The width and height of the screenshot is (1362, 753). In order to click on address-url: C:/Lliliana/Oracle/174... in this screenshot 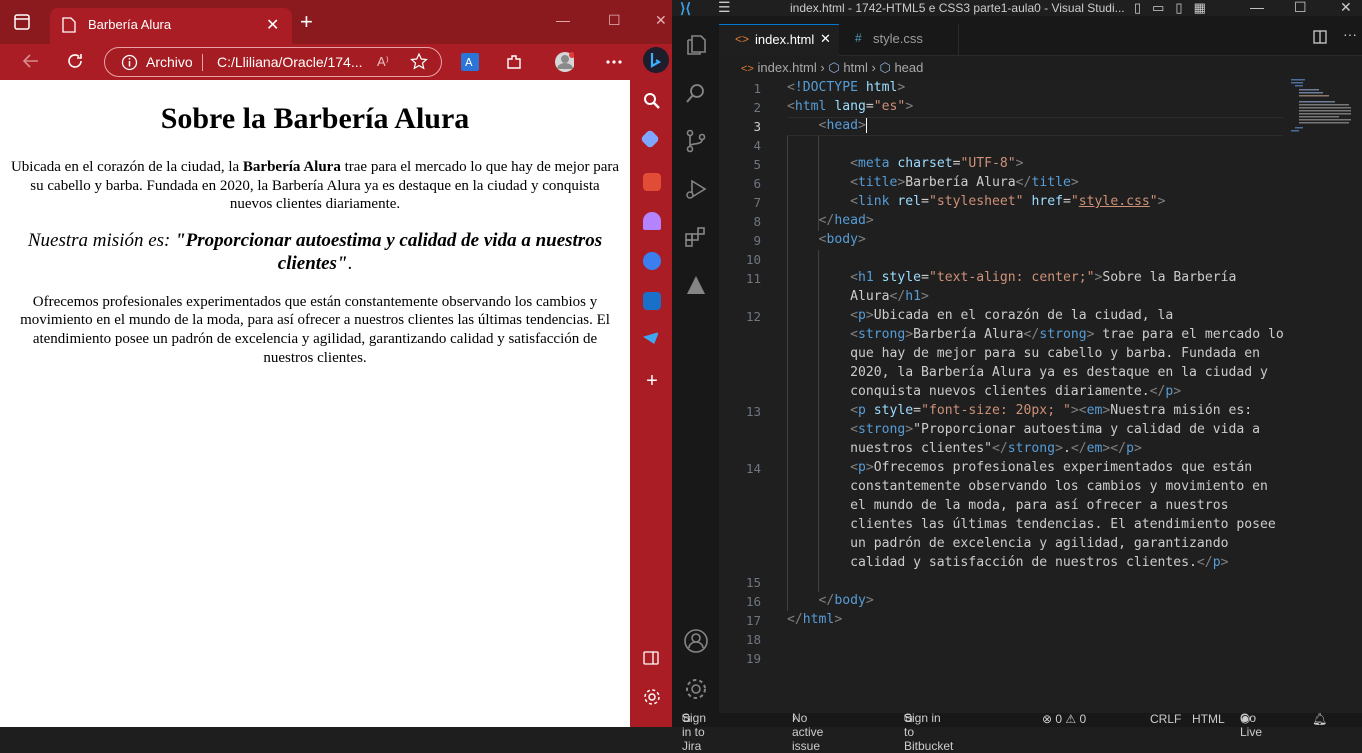, I will do `click(290, 62)`.